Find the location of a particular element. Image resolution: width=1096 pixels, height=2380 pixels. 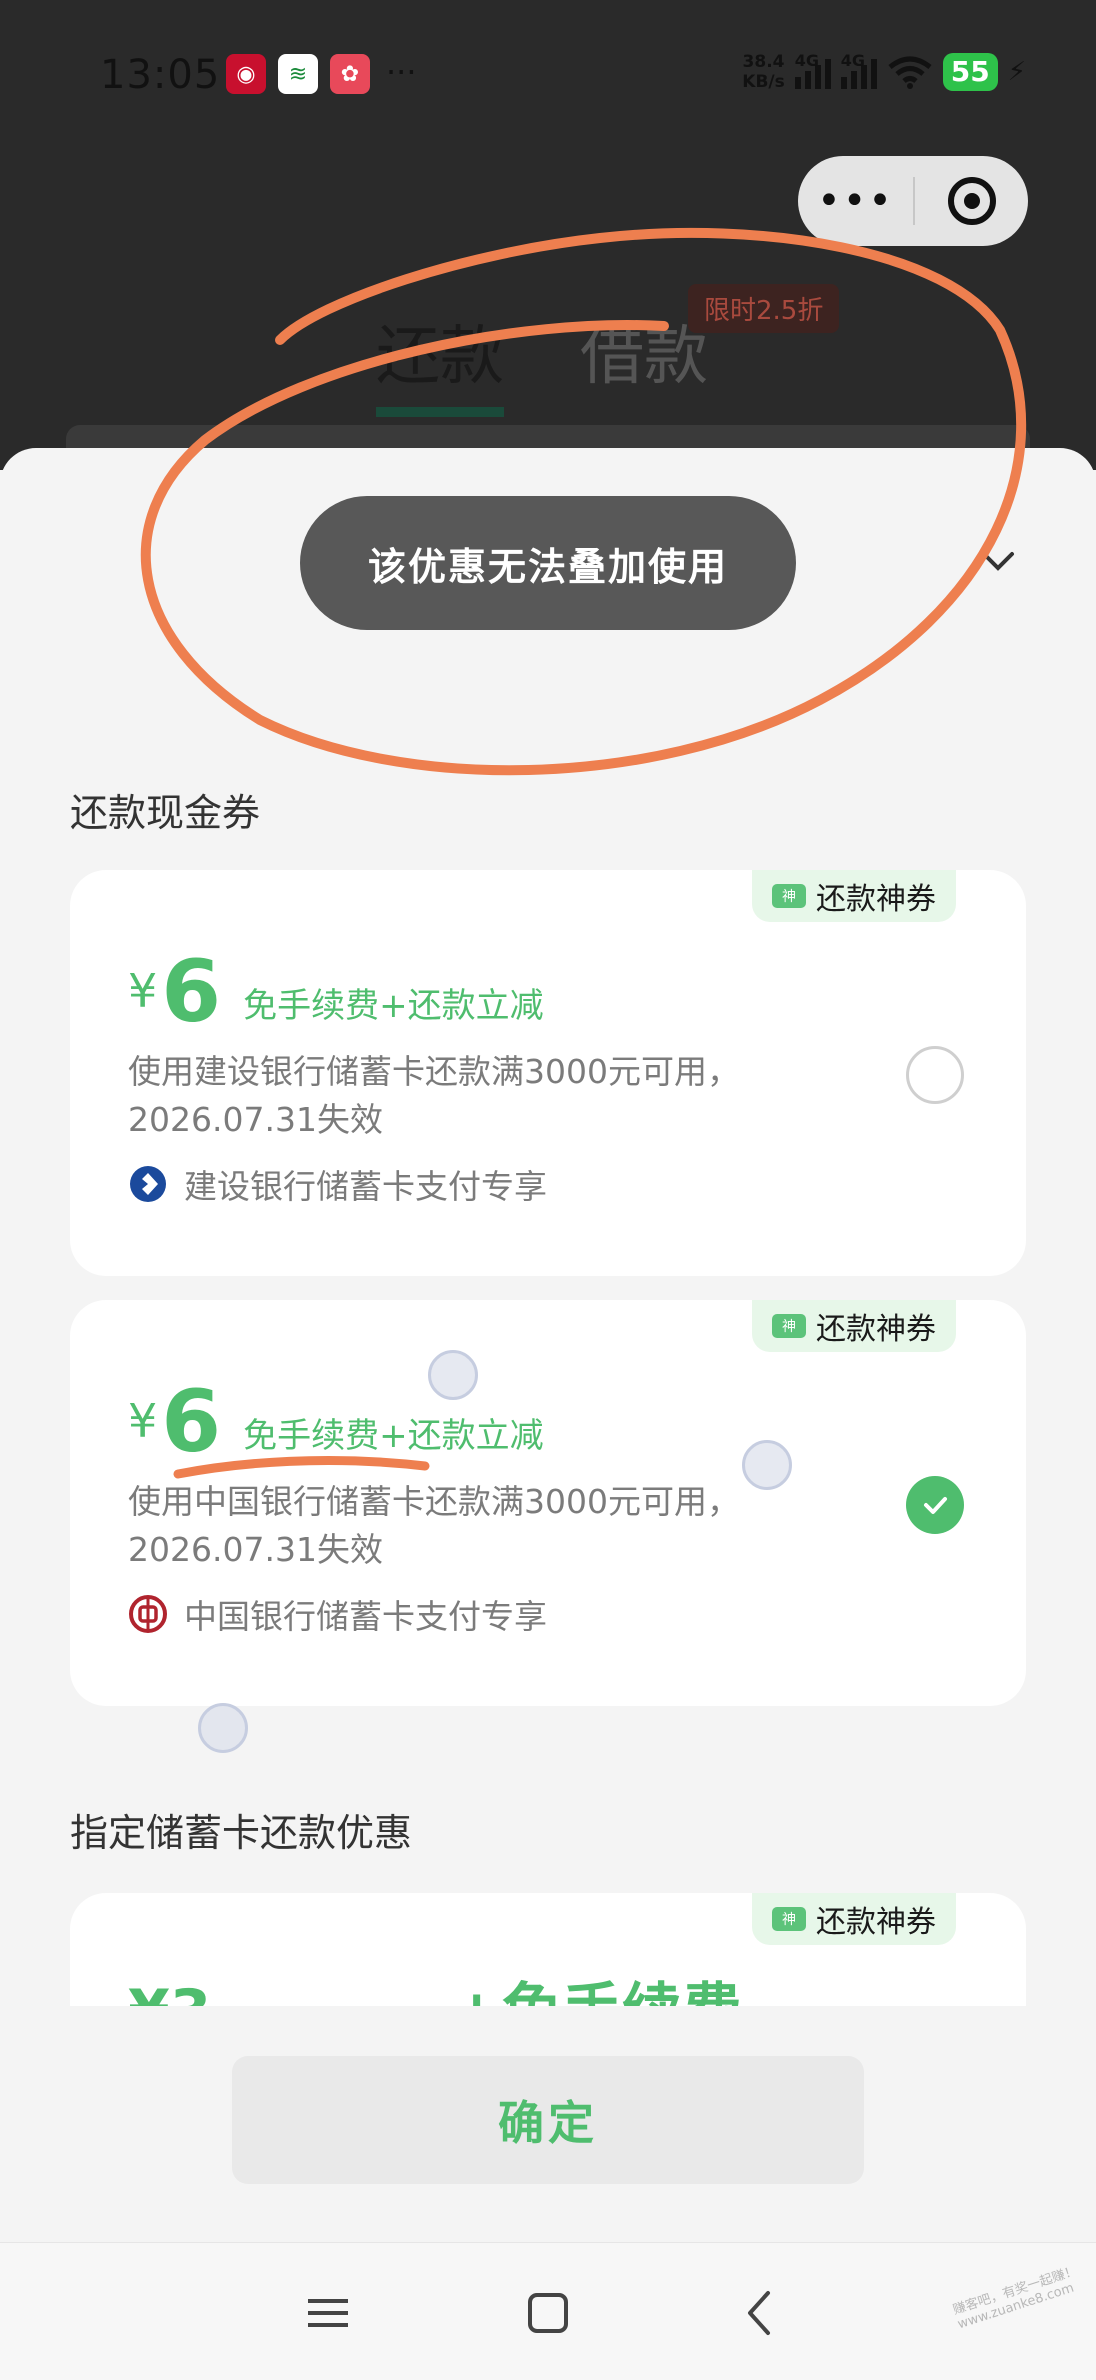

boc-logo-icon is located at coordinates (148, 1614).